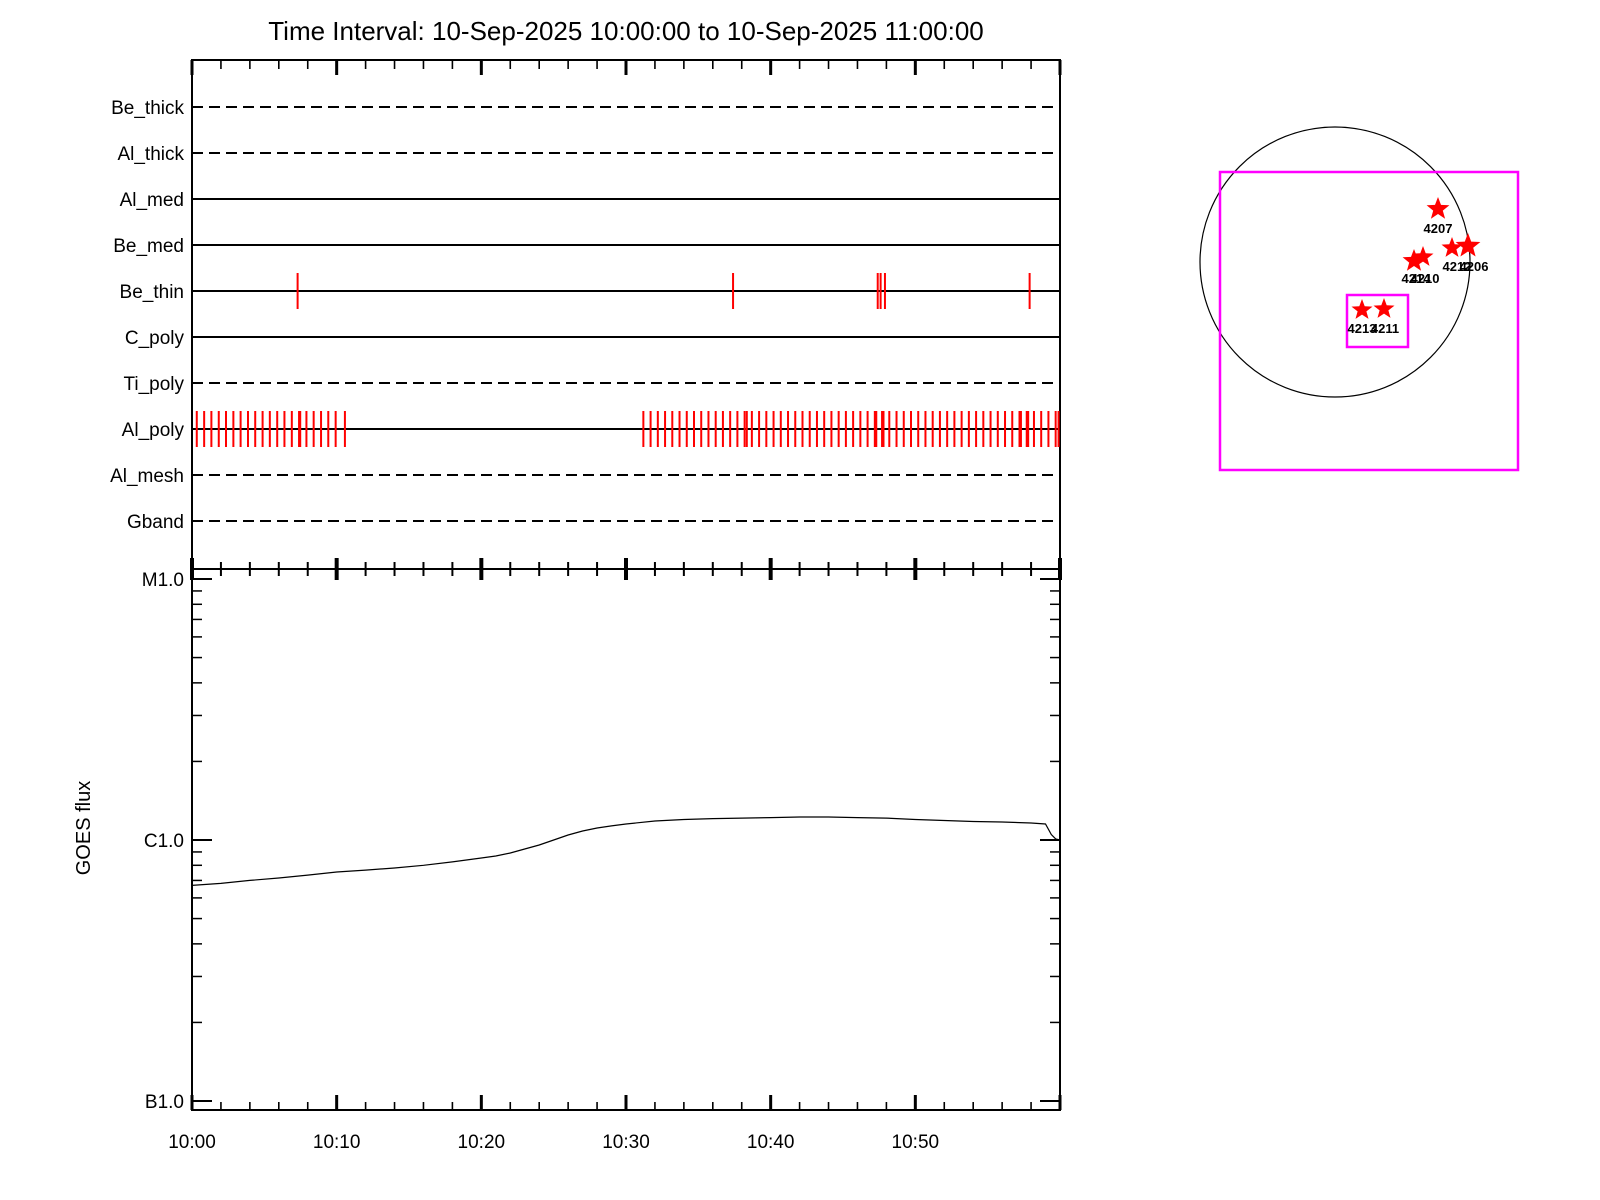 The image size is (1600, 1200). What do you see at coordinates (1438, 228) in the screenshot?
I see `active-region-label-4207: 4207` at bounding box center [1438, 228].